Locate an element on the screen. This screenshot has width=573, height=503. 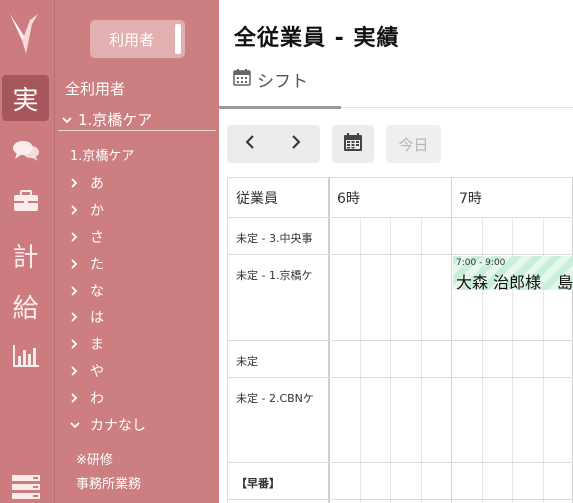
chevron-left-icon is located at coordinates (250, 144).